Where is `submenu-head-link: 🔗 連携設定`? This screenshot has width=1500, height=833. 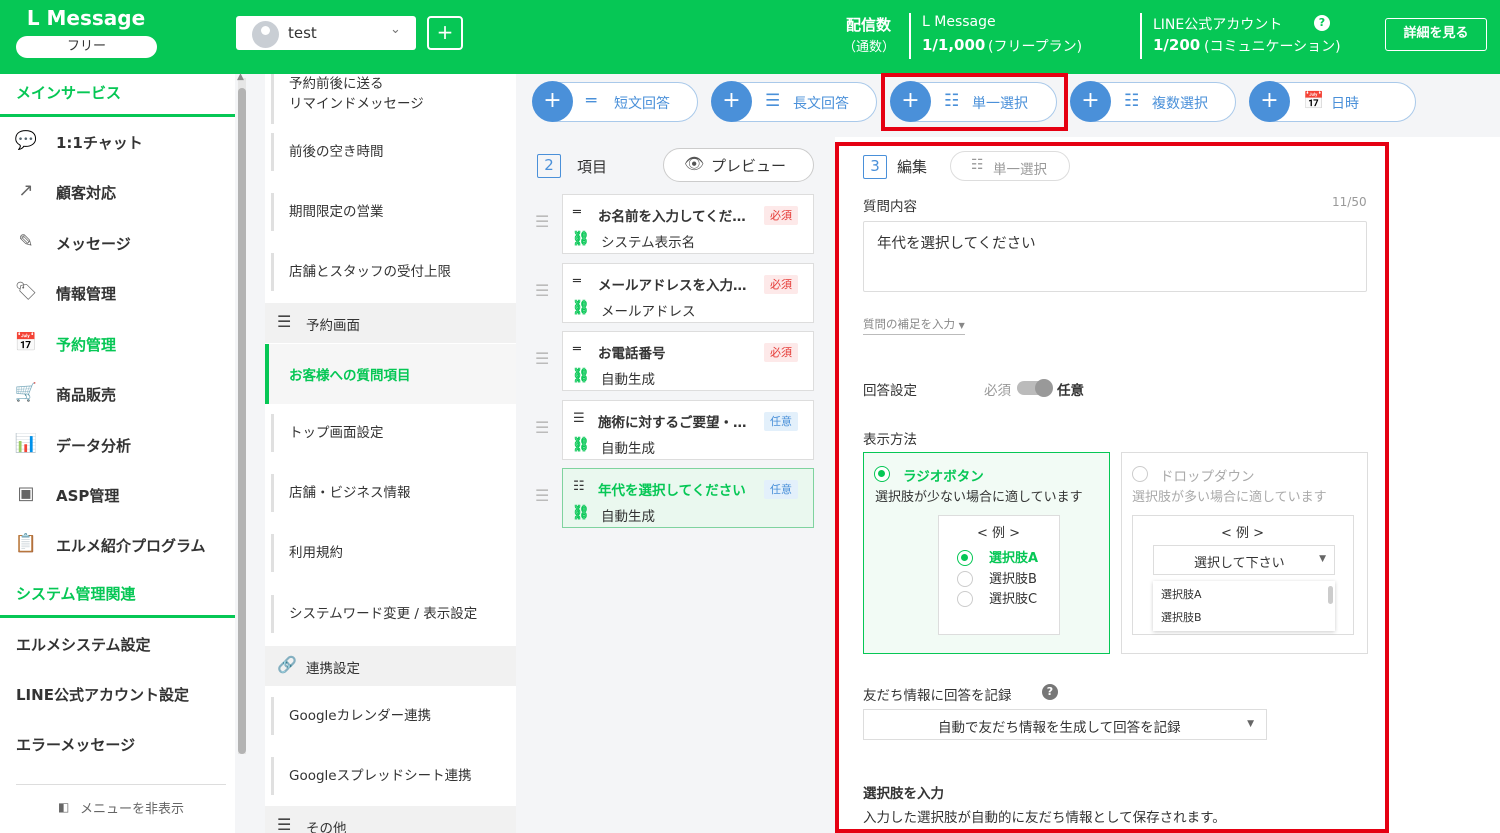 submenu-head-link: 🔗 連携設定 is located at coordinates (390, 666).